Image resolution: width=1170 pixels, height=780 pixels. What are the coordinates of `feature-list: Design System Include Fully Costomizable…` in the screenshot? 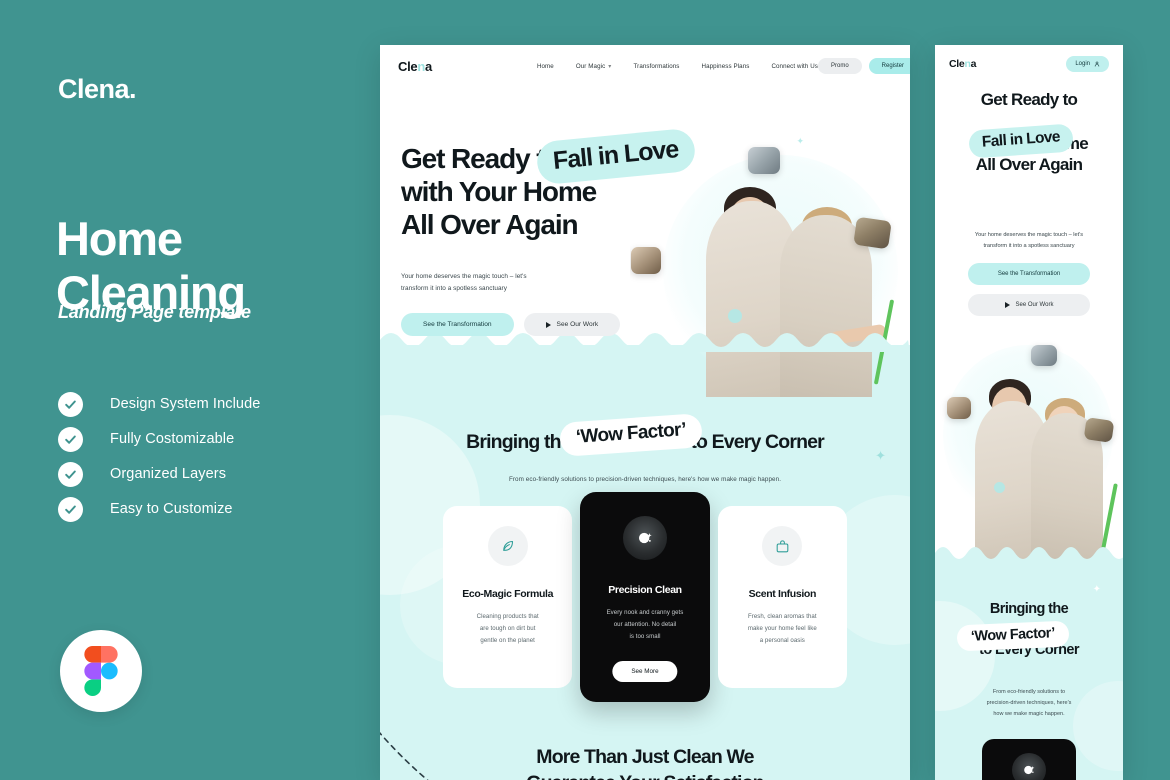 It's located at (159, 456).